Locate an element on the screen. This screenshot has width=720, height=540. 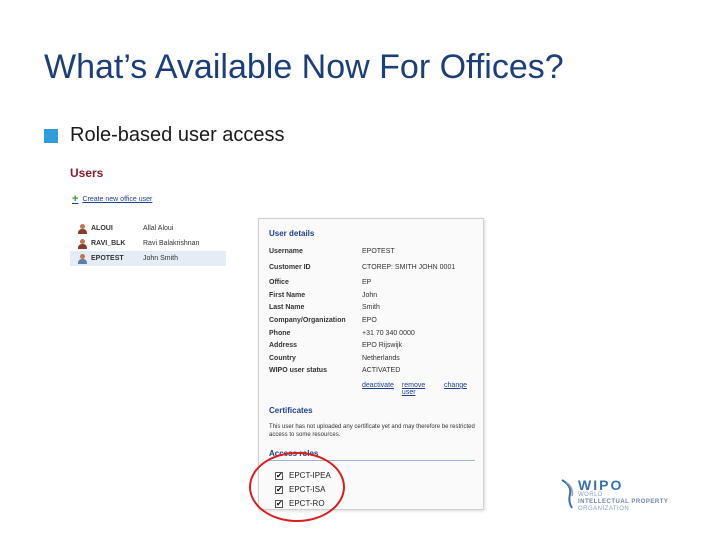
remove-user-link: remove user is located at coordinates (419, 389).